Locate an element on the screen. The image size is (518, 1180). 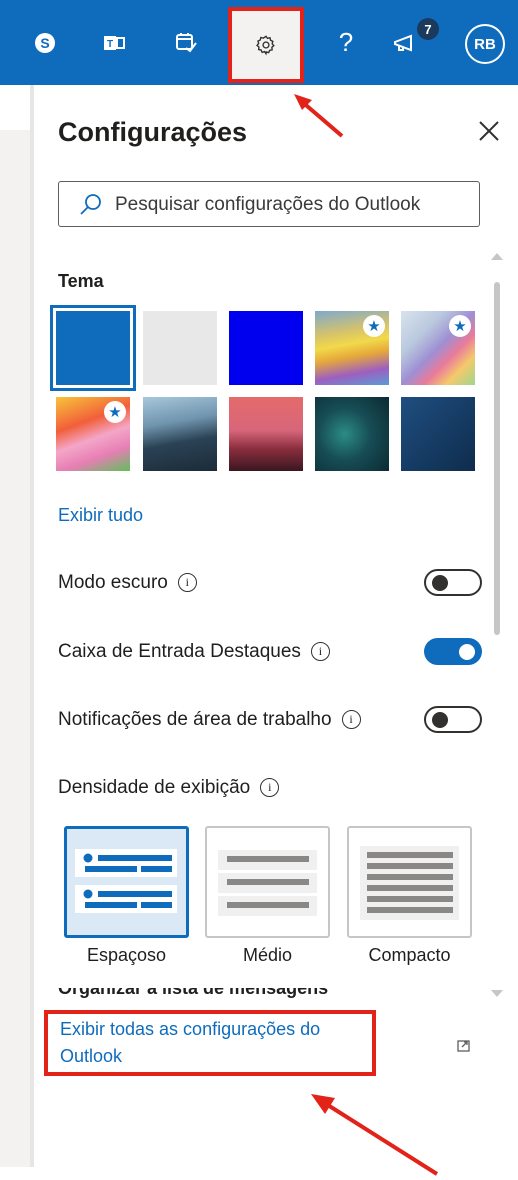
density-medium-label: Médio is located at coordinates (267, 955).